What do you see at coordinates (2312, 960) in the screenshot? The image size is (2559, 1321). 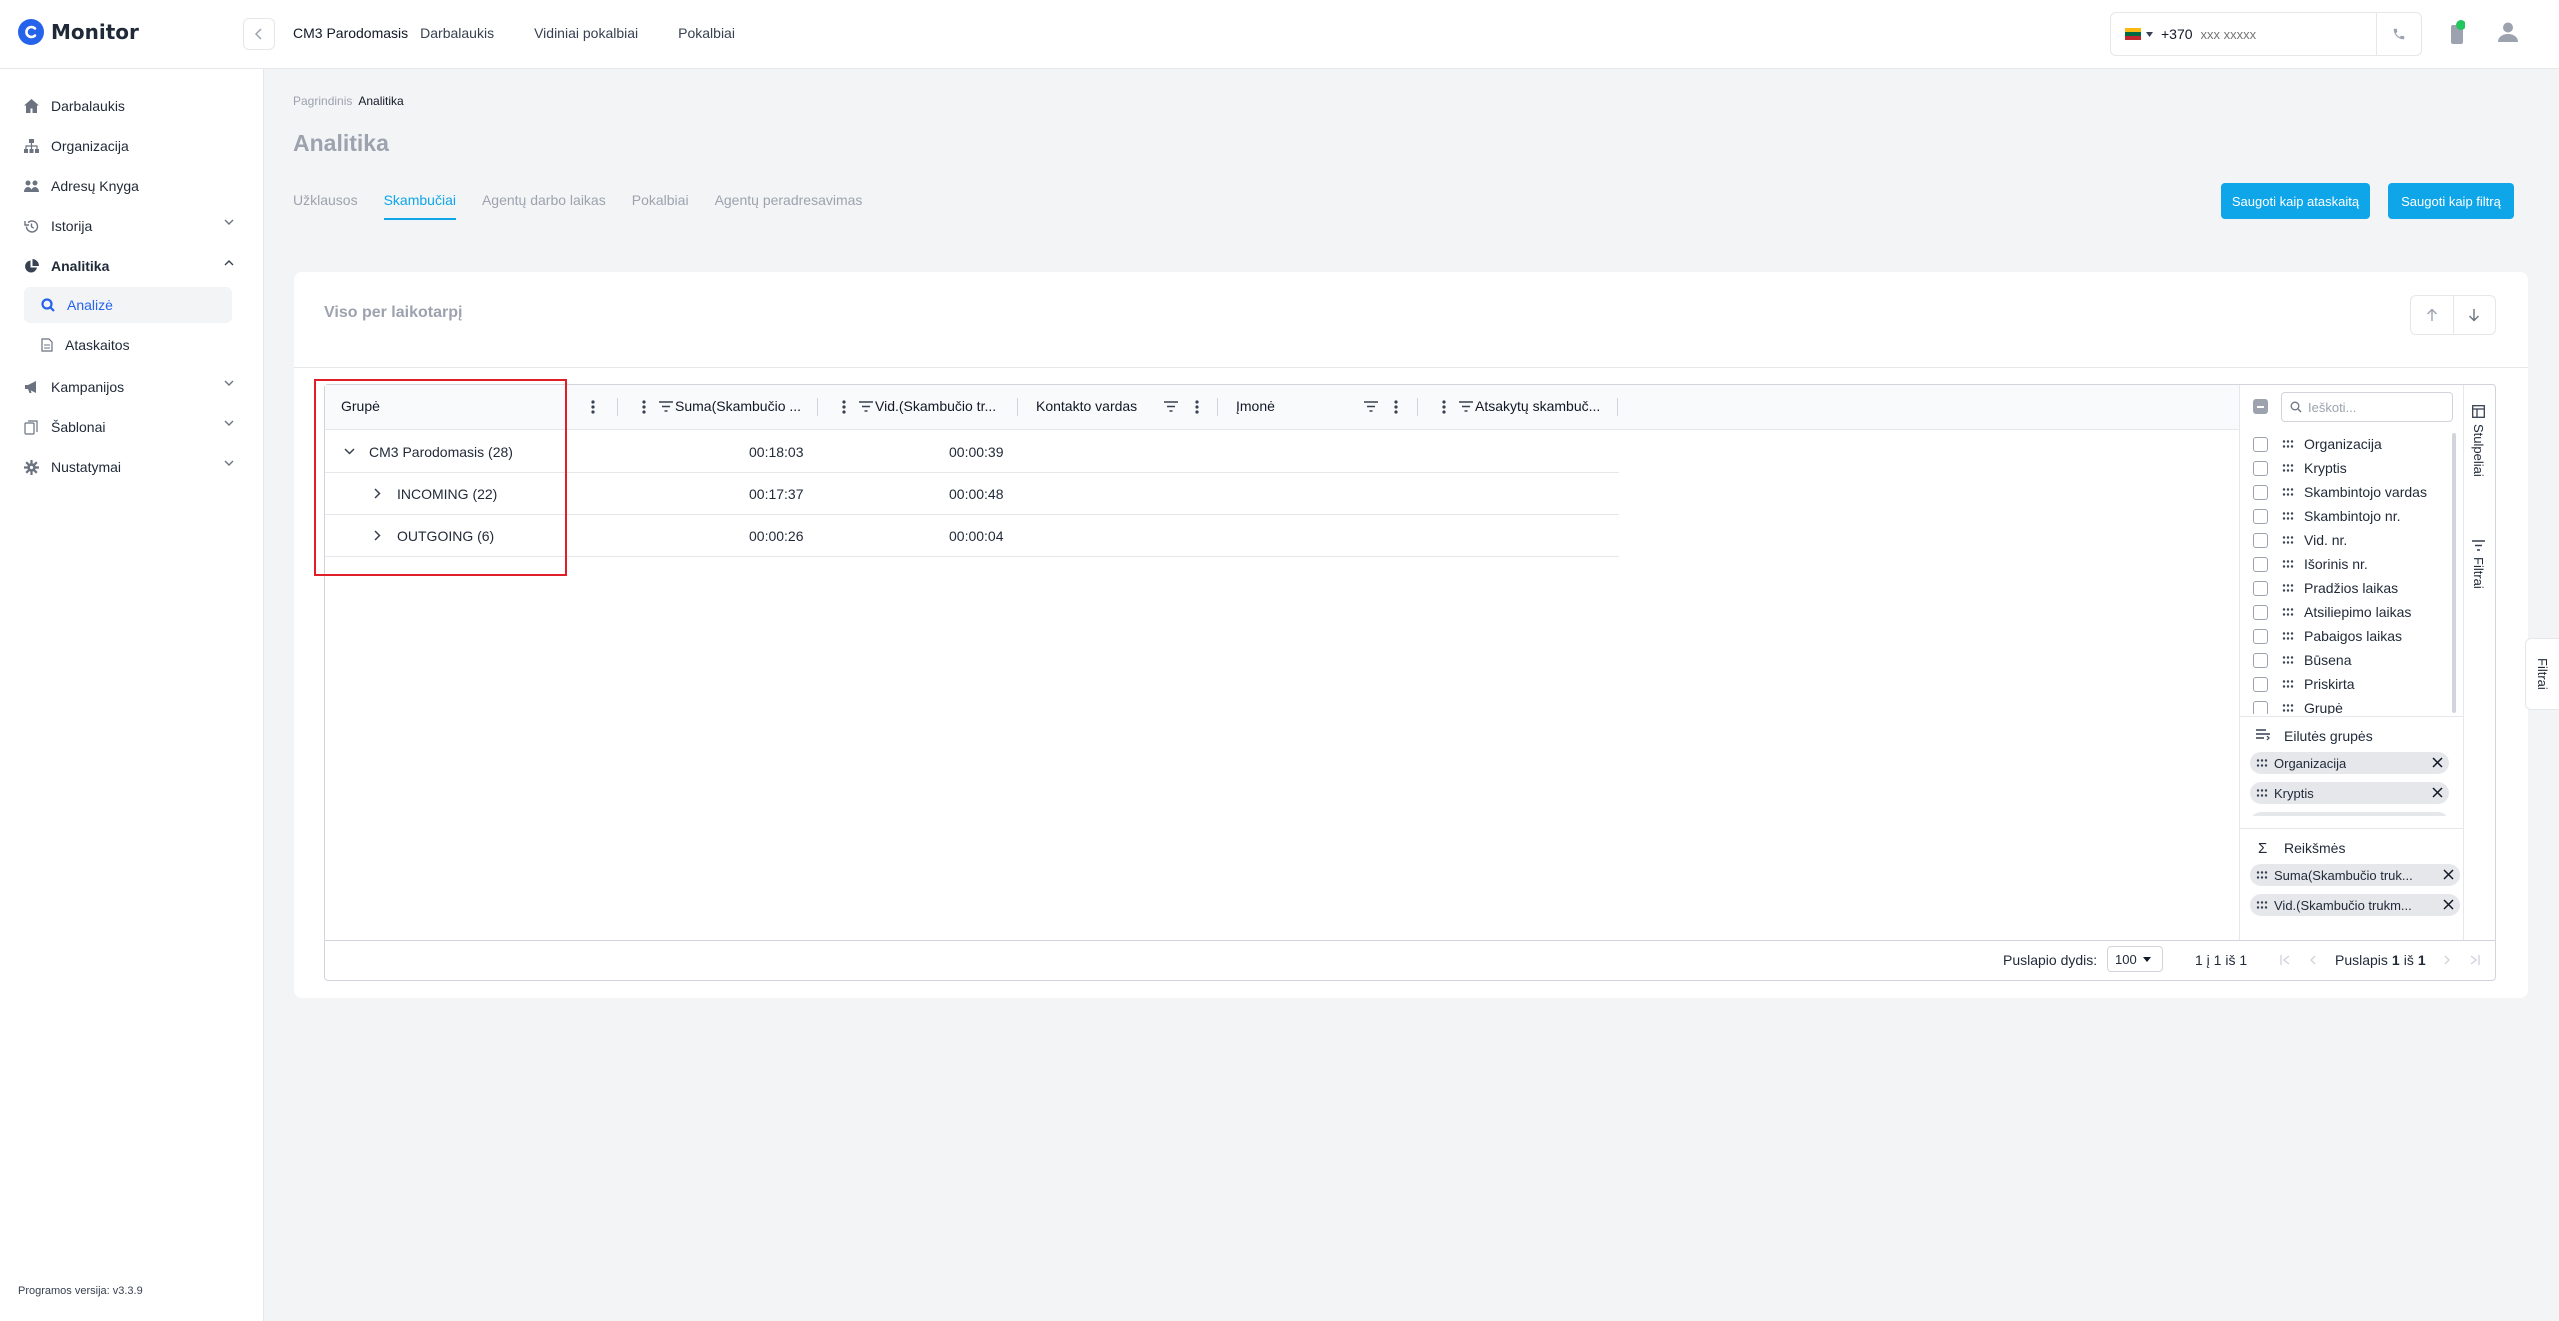 I see `previous-page-icon` at bounding box center [2312, 960].